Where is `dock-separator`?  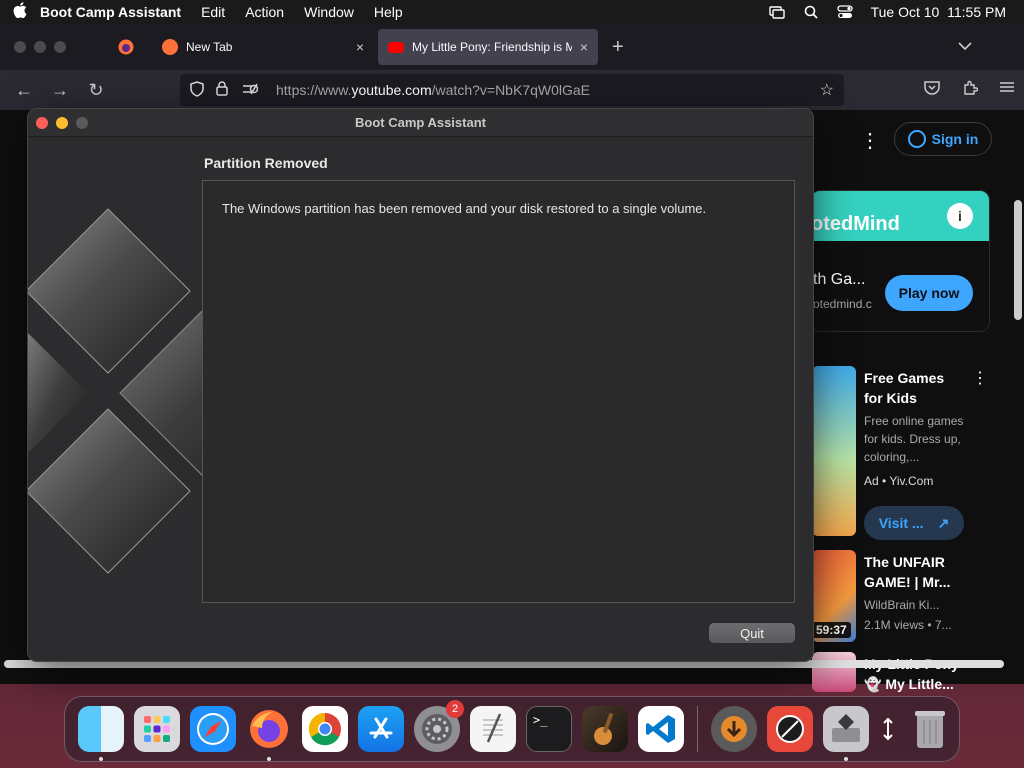 dock-separator is located at coordinates (697, 729).